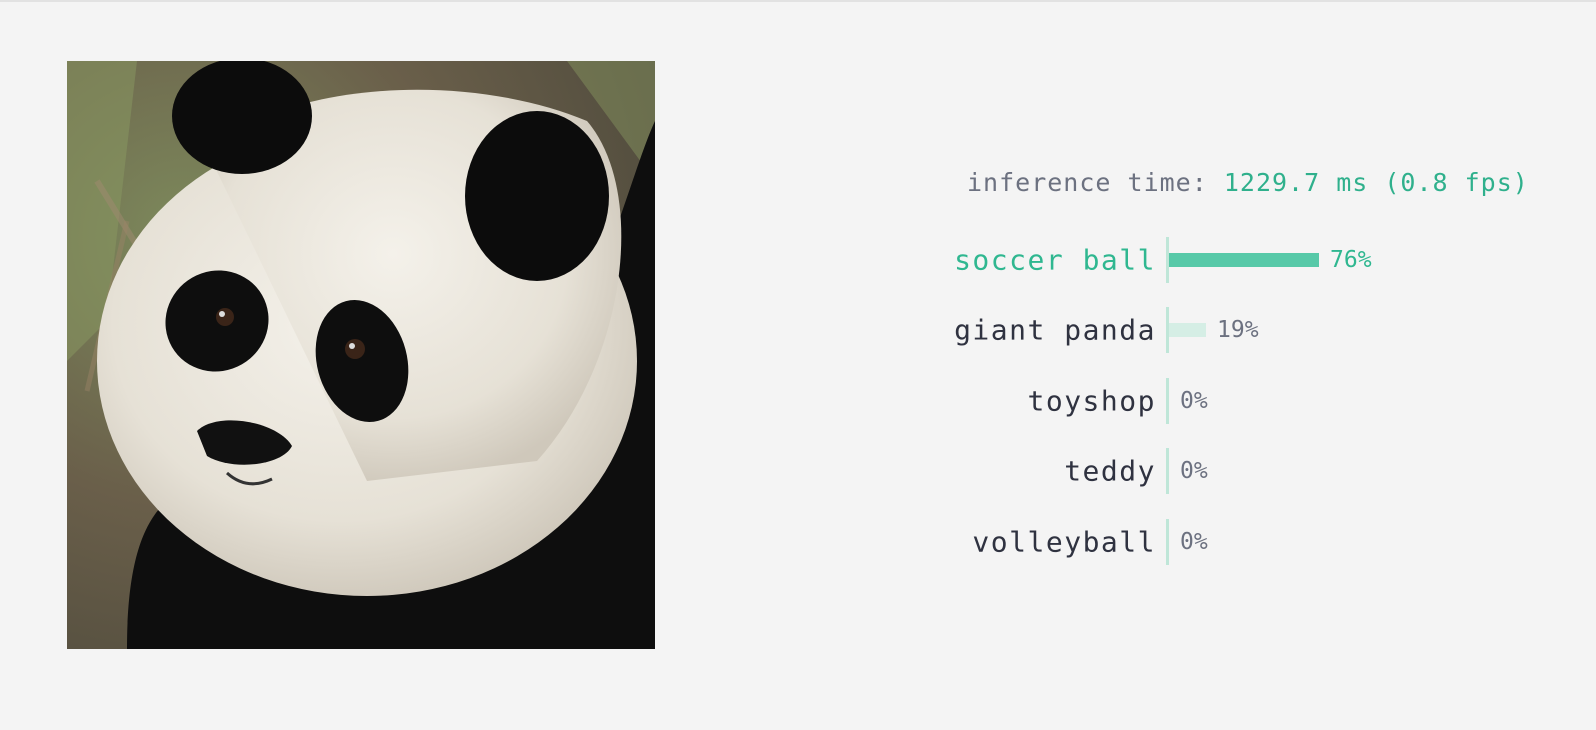 This screenshot has width=1596, height=730. Describe the element at coordinates (1110, 471) in the screenshot. I see `prediction-label: teddy` at that location.